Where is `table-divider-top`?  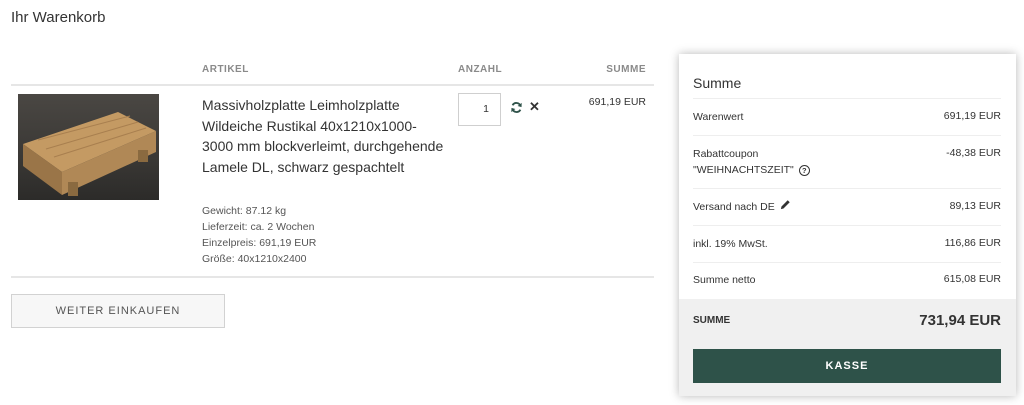
table-divider-top is located at coordinates (332, 85).